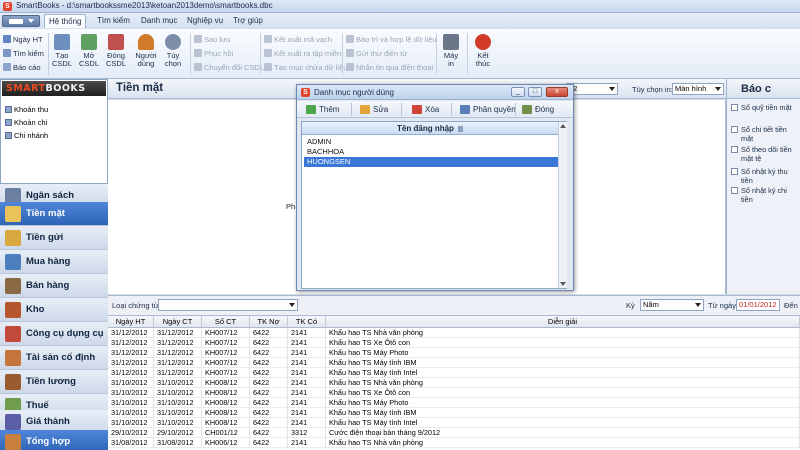 This screenshot has width=800, height=450. What do you see at coordinates (487, 109) in the screenshot?
I see `permissions-button: Phân quyền` at bounding box center [487, 109].